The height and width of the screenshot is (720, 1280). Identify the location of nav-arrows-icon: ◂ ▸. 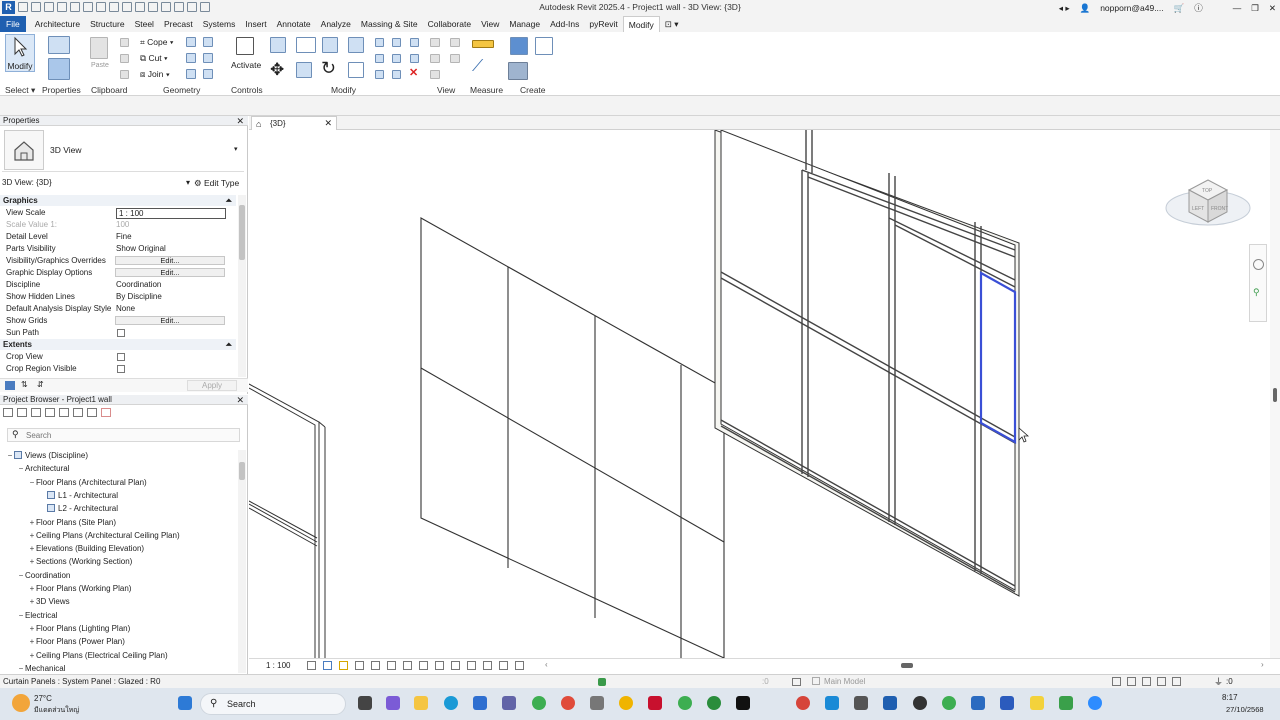
(1064, 8).